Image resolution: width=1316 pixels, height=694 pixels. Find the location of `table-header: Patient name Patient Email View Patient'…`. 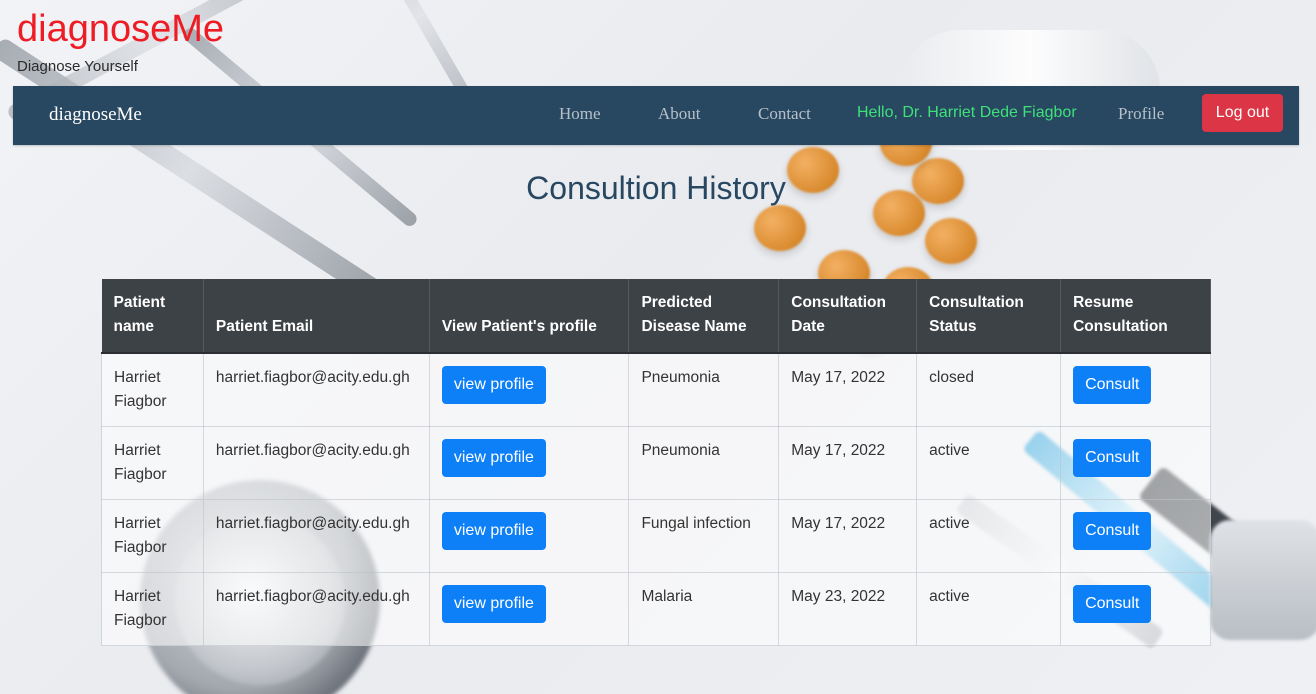

table-header: Patient name Patient Email View Patient'… is located at coordinates (656, 316).